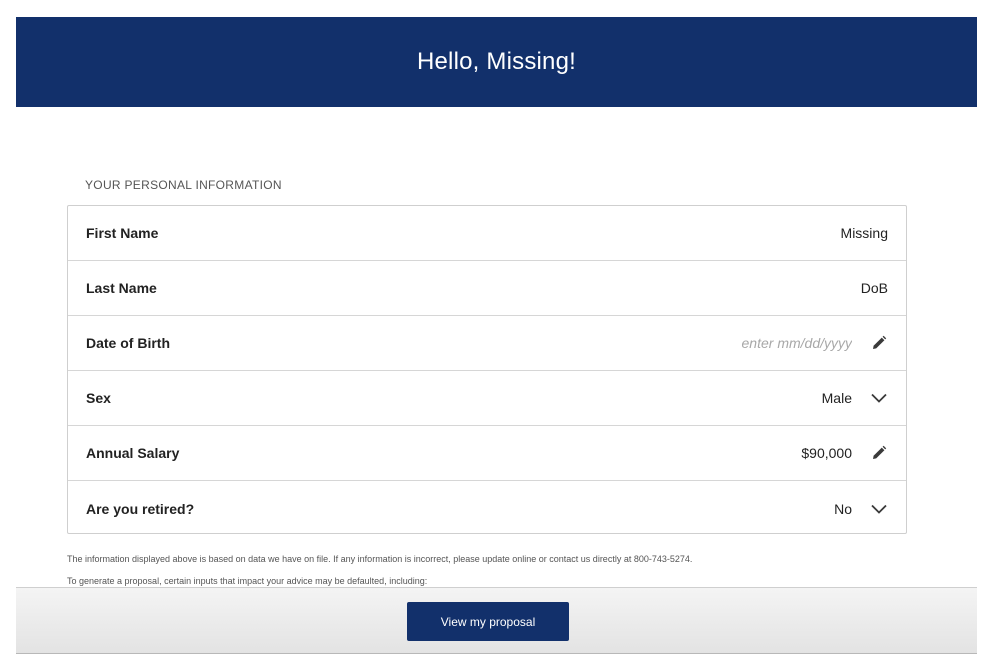 The image size is (993, 671). What do you see at coordinates (837, 398) in the screenshot?
I see `sex-value: Male` at bounding box center [837, 398].